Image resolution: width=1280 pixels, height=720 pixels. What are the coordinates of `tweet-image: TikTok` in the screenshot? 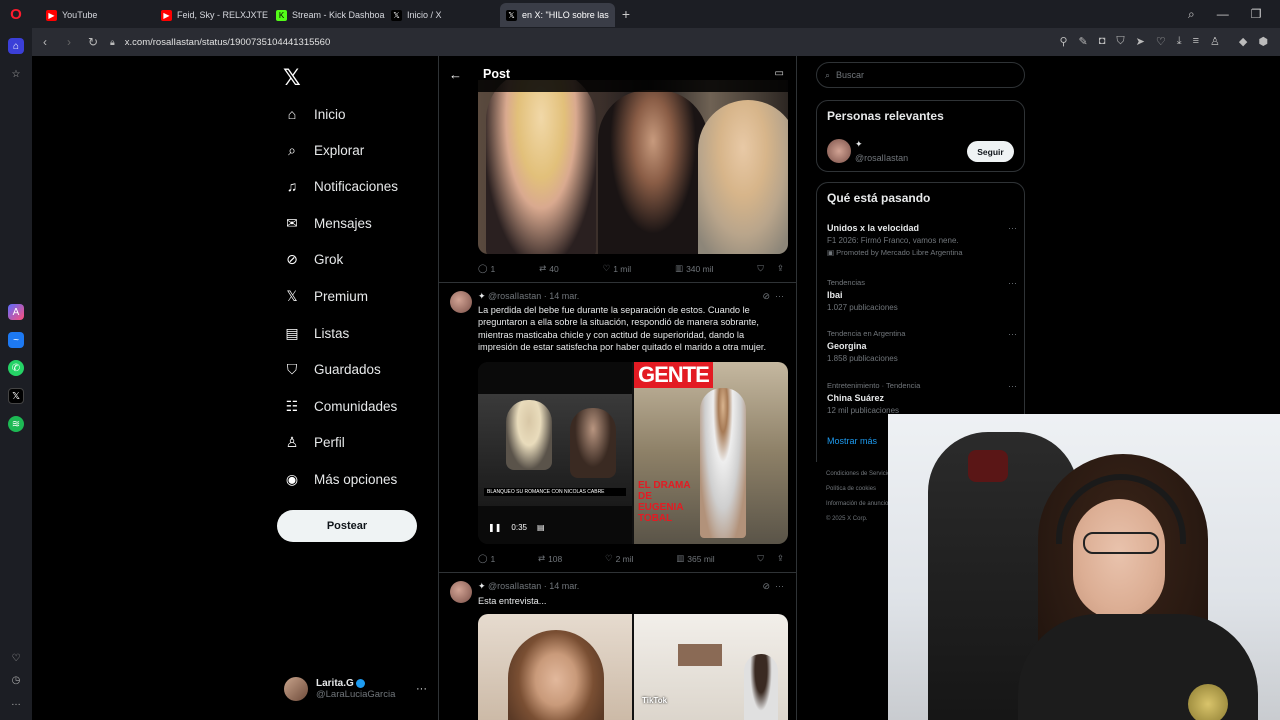 It's located at (711, 667).